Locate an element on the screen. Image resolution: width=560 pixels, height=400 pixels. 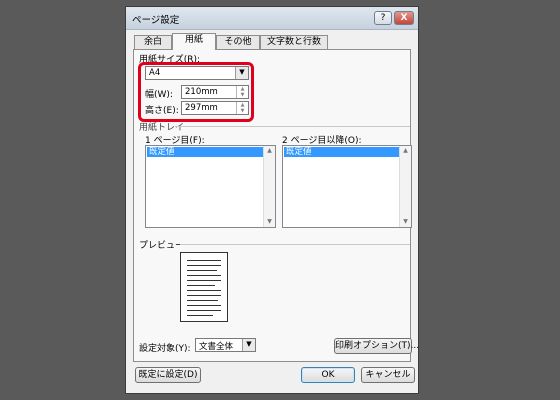
first-page-tray-list: 既定値 ▲ ▼ is located at coordinates (210, 186).